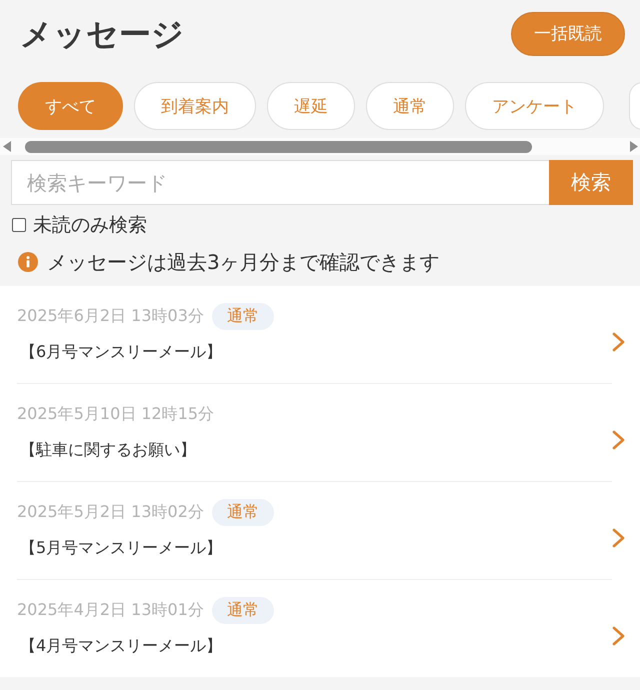 This screenshot has width=640, height=690. What do you see at coordinates (591, 182) in the screenshot?
I see `search-button: 検索` at bounding box center [591, 182].